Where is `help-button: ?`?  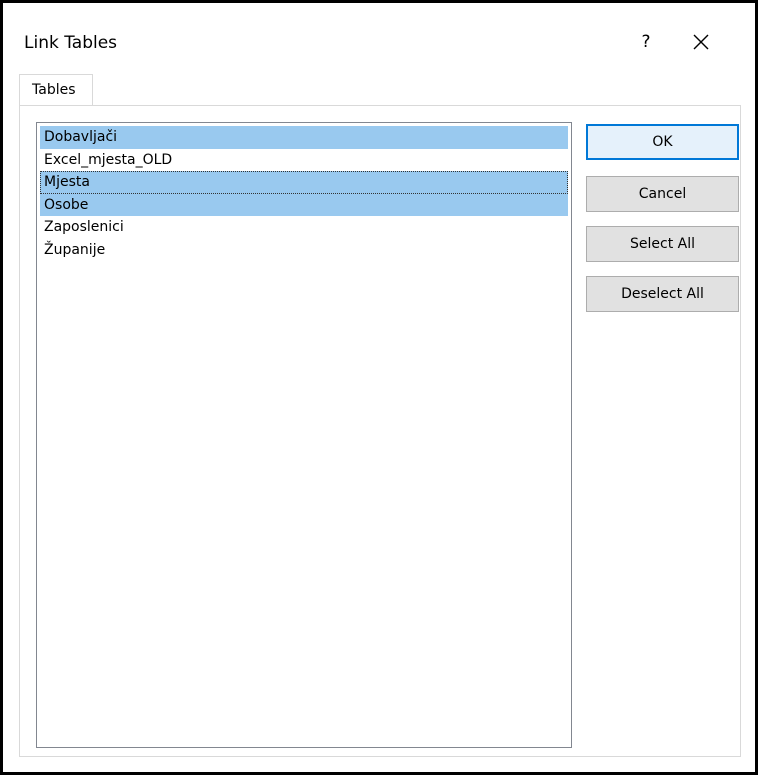
help-button: ? is located at coordinates (646, 42).